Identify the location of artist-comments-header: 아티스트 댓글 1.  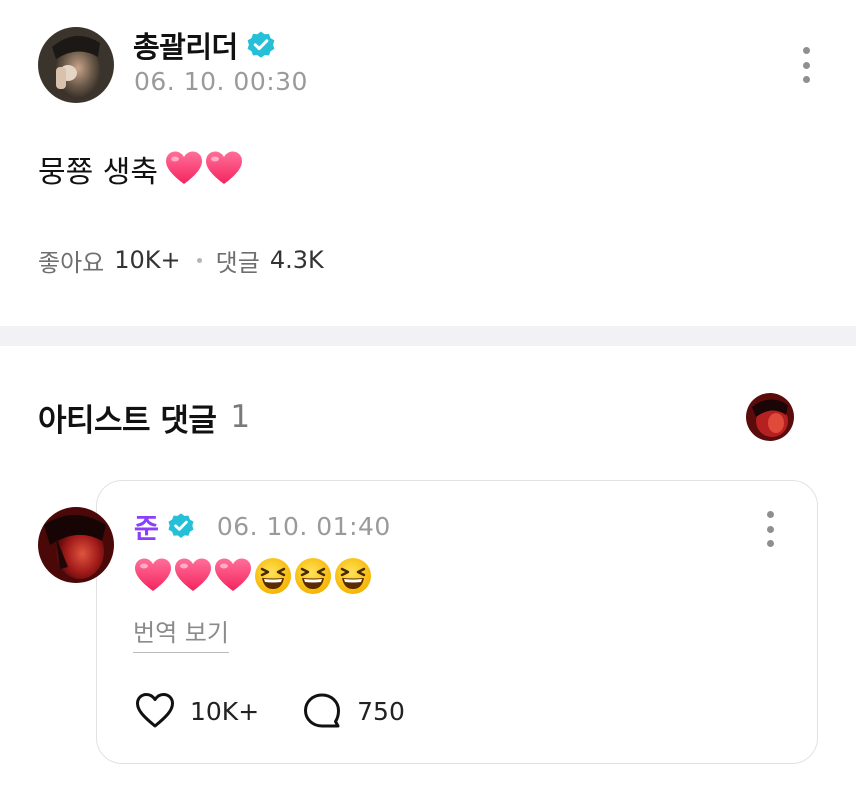
(144, 417).